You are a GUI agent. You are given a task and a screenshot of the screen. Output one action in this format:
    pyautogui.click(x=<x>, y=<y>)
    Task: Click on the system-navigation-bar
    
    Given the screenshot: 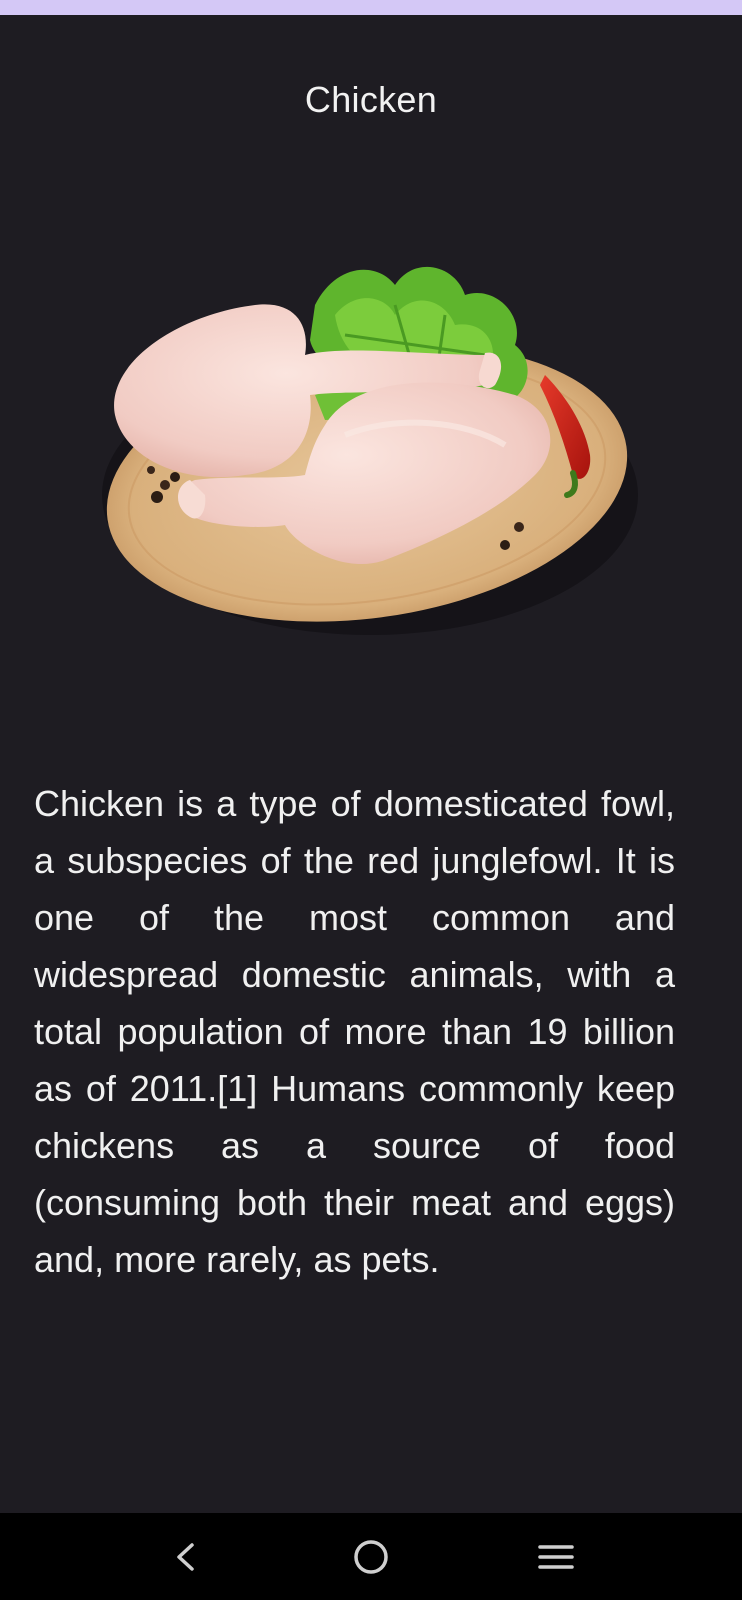 What is the action you would take?
    pyautogui.click(x=371, y=1556)
    